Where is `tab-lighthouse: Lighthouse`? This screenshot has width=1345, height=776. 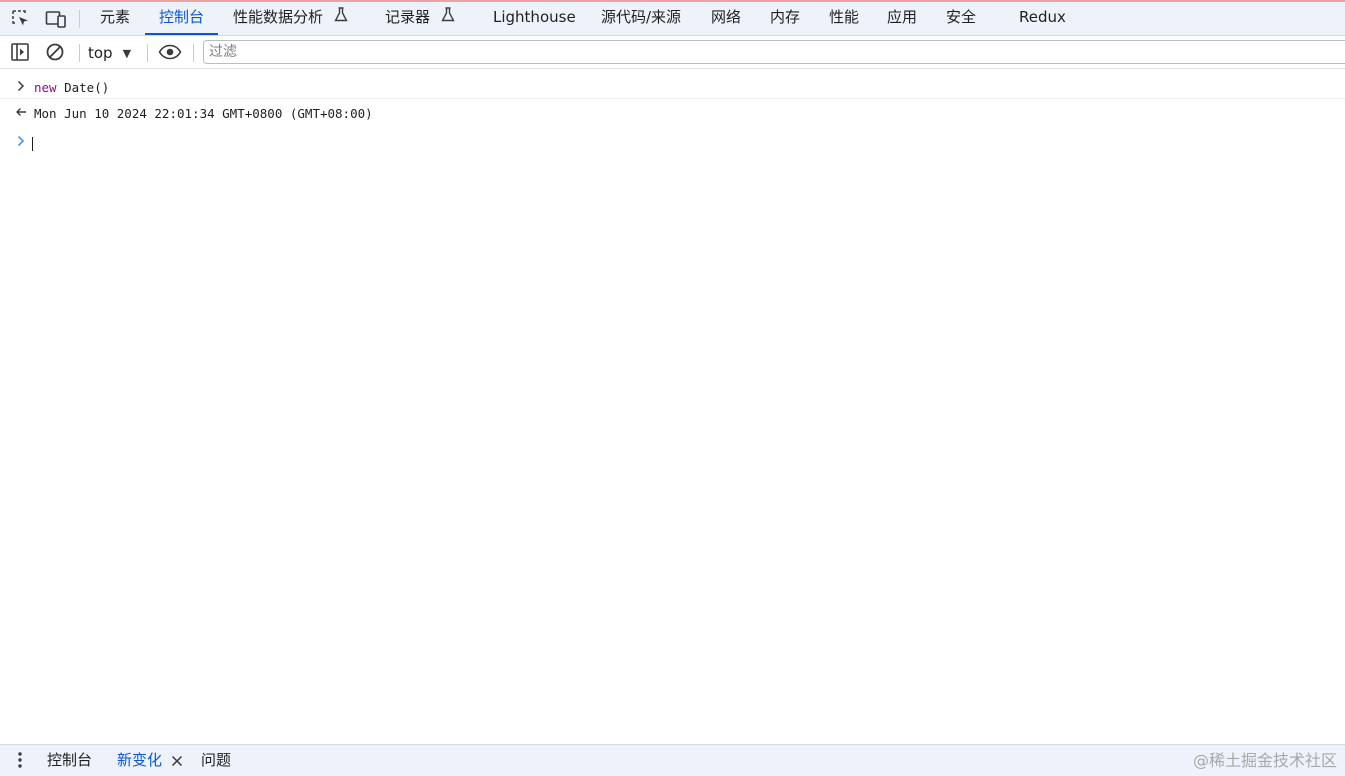 tab-lighthouse: Lighthouse is located at coordinates (534, 18).